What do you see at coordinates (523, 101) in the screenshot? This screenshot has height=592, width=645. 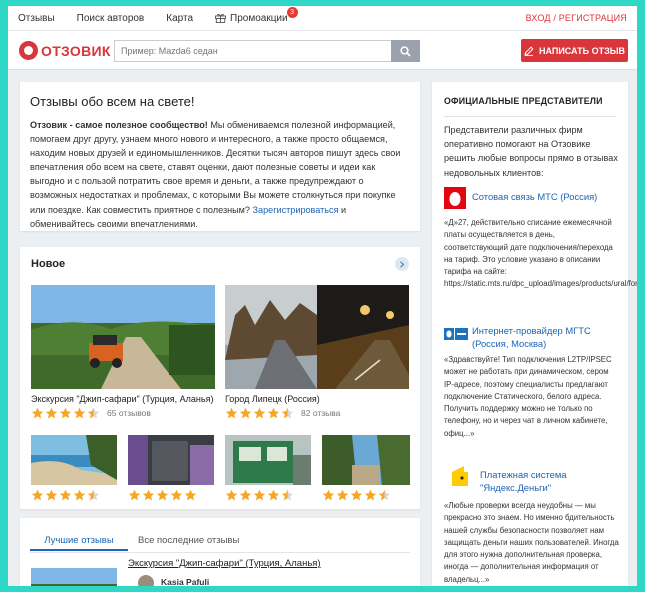 I see `reps-title: ОФИЦИАЛЬНЫЕ ПРЕДСТАВИТЕЛИ` at bounding box center [523, 101].